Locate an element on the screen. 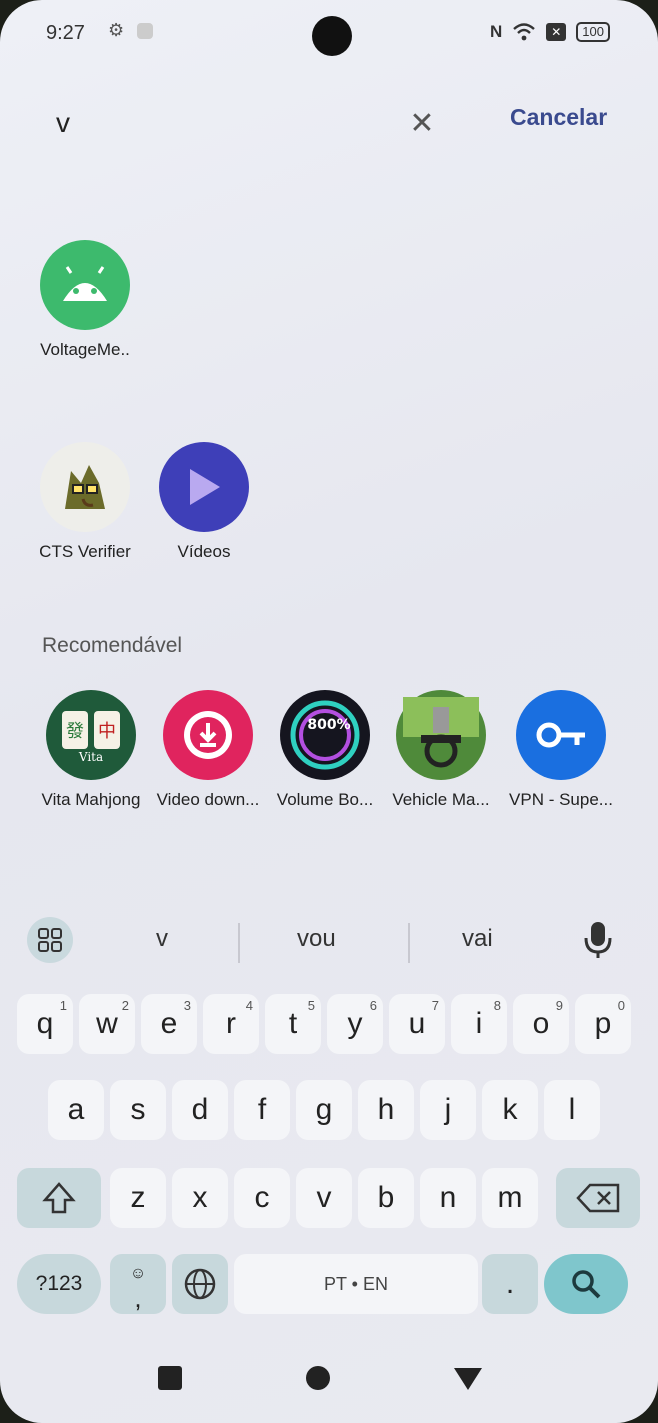  nfc-icon: N is located at coordinates (496, 31).